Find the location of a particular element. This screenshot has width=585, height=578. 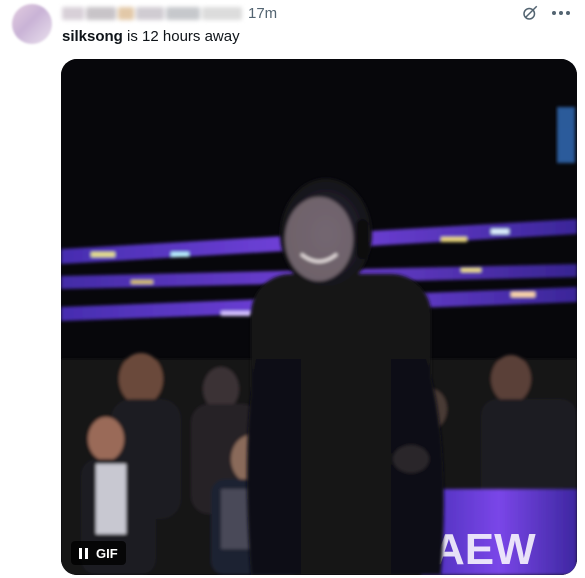

gif-badge: GIF is located at coordinates (98, 553).